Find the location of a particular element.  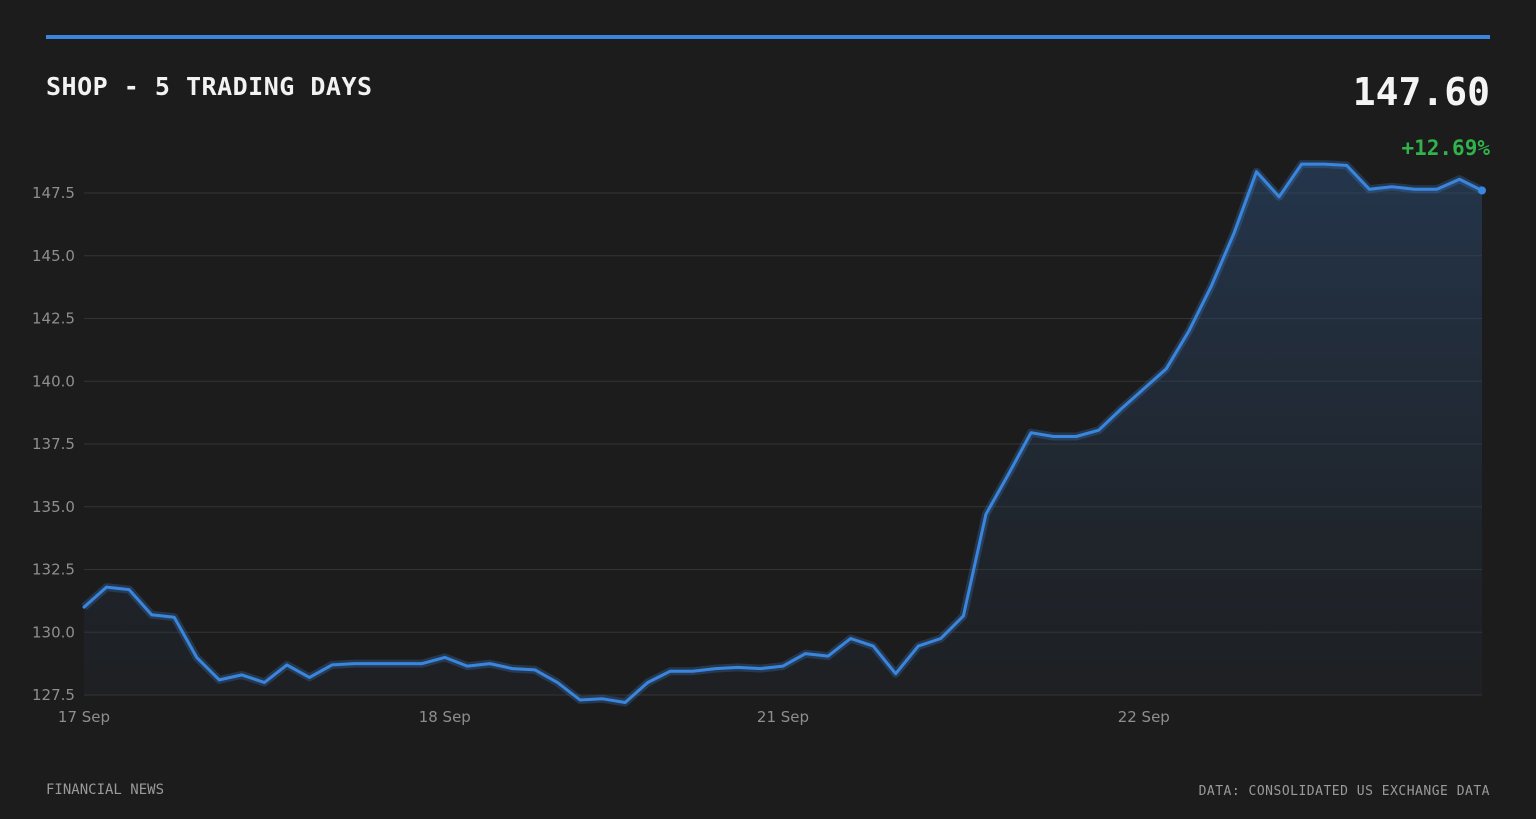

y-tick-label: 132.5 is located at coordinates (53, 570).